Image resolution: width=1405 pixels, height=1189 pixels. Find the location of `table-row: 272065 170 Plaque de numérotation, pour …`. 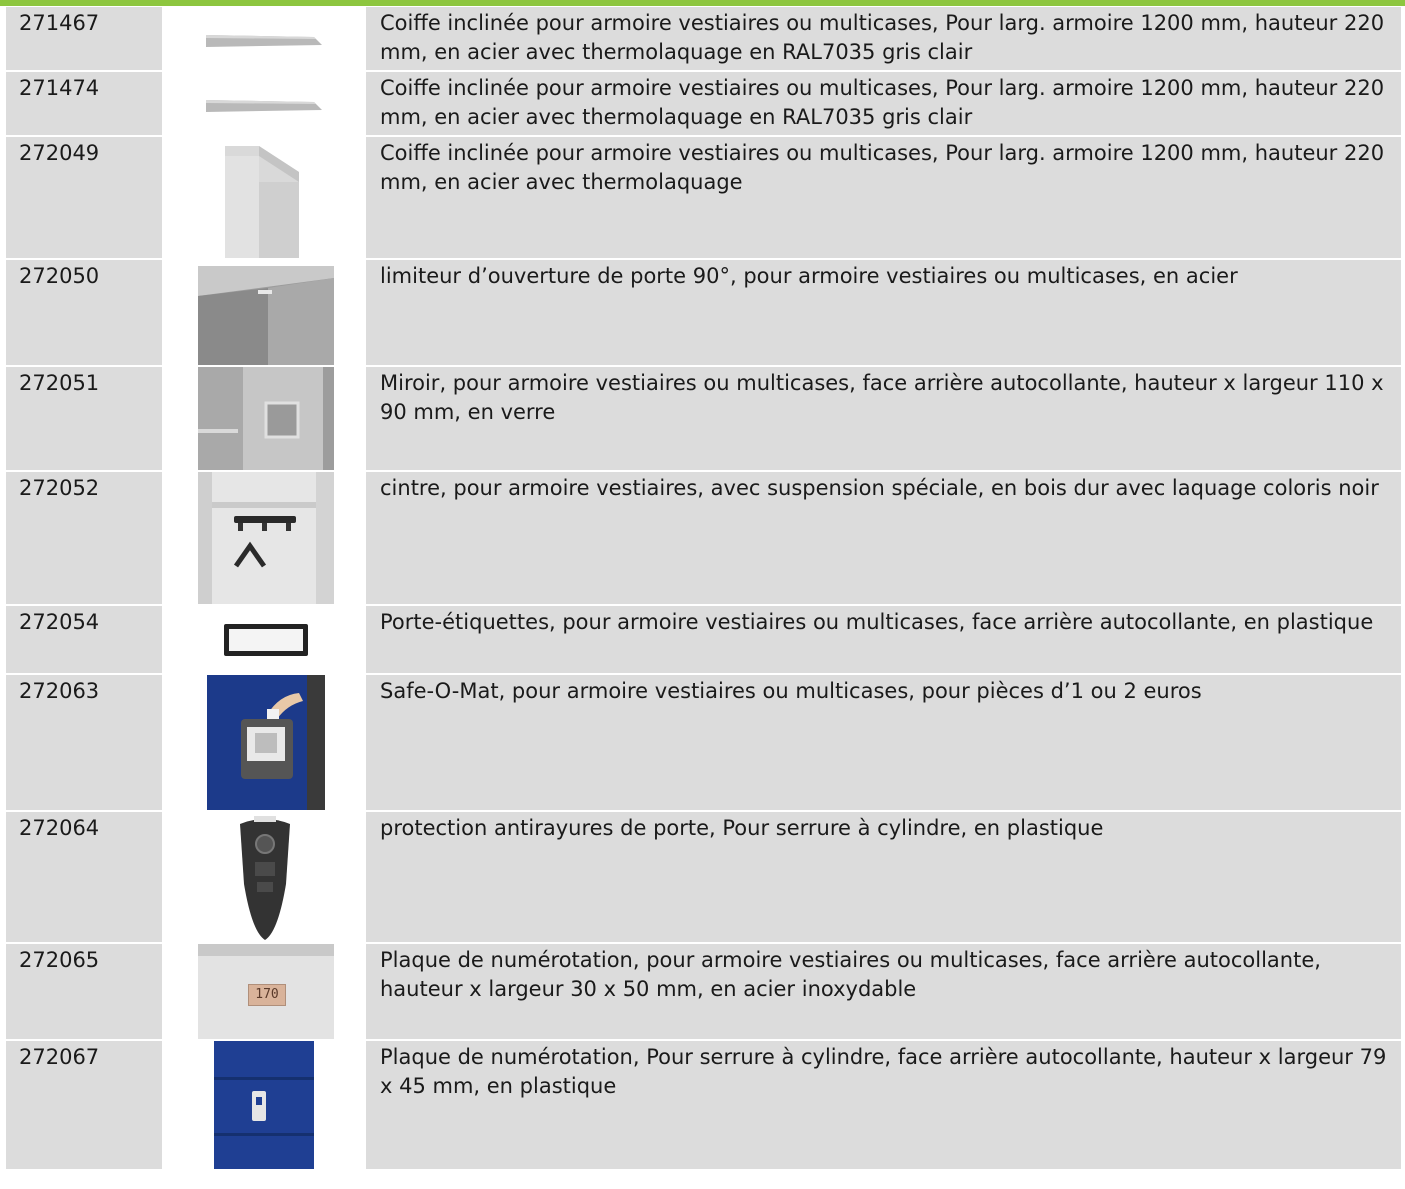

table-row: 272065 170 Plaque de numérotation, pour … is located at coordinates (703, 992).